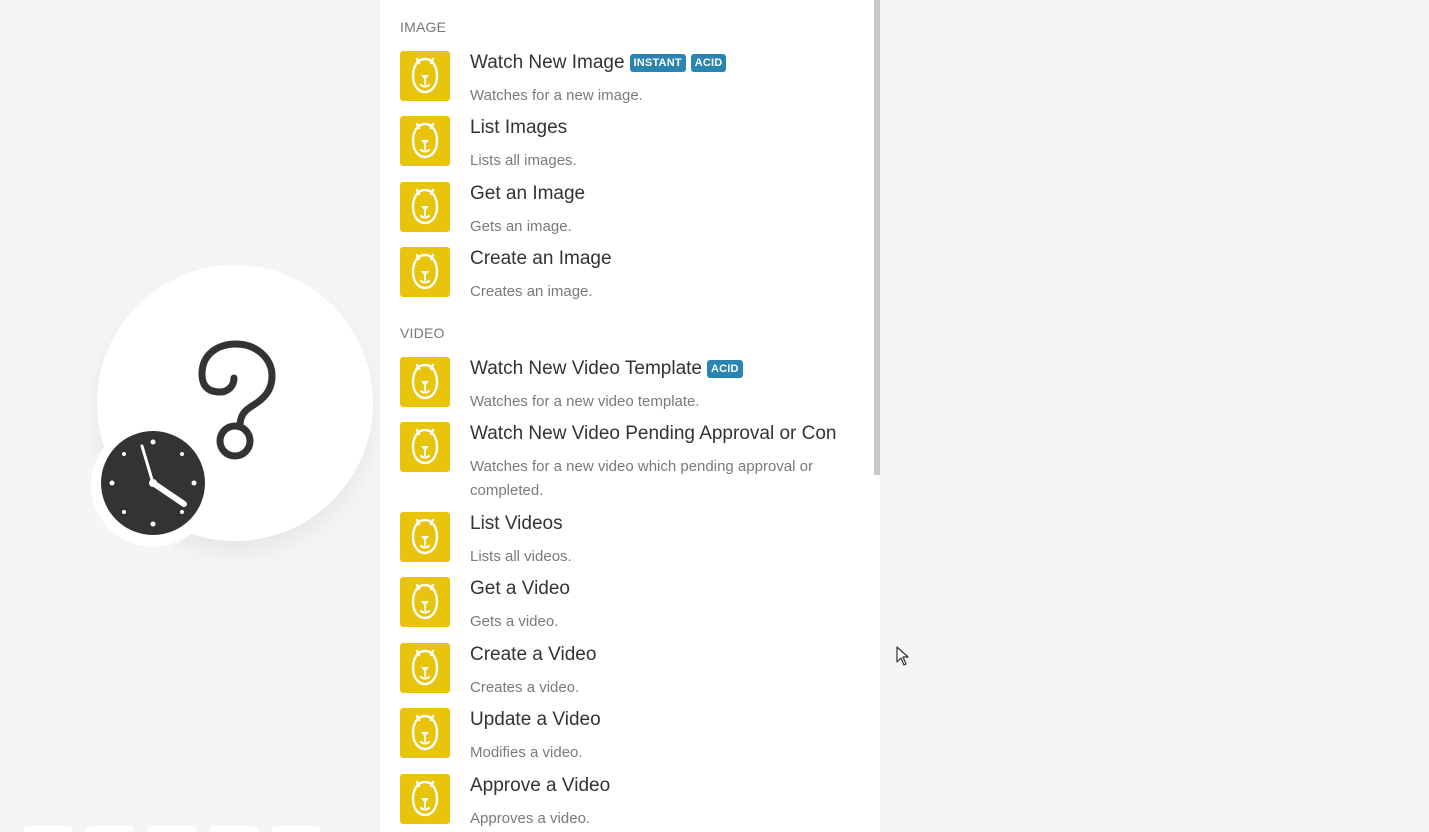  Describe the element at coordinates (519, 127) in the screenshot. I see `item-title: List Images` at that location.